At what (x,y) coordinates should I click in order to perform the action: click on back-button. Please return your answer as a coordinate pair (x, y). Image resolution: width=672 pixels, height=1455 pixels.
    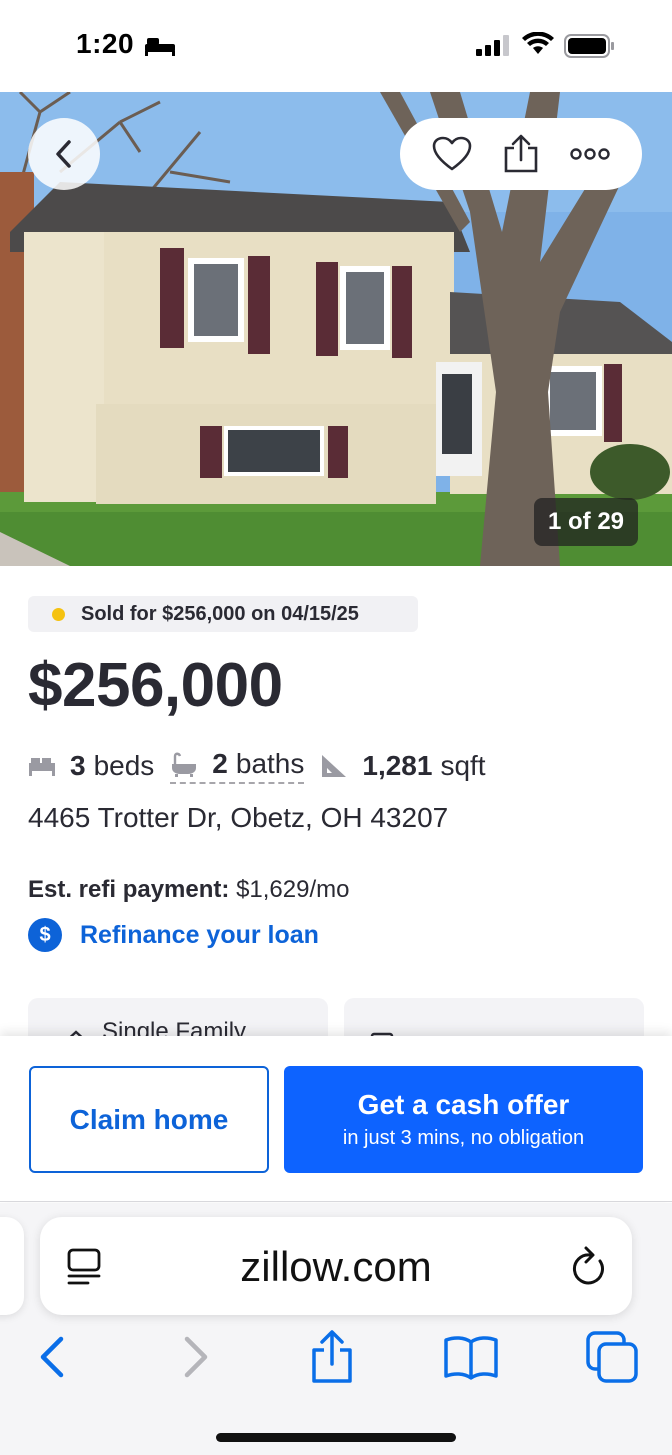
    Looking at the image, I should click on (64, 154).